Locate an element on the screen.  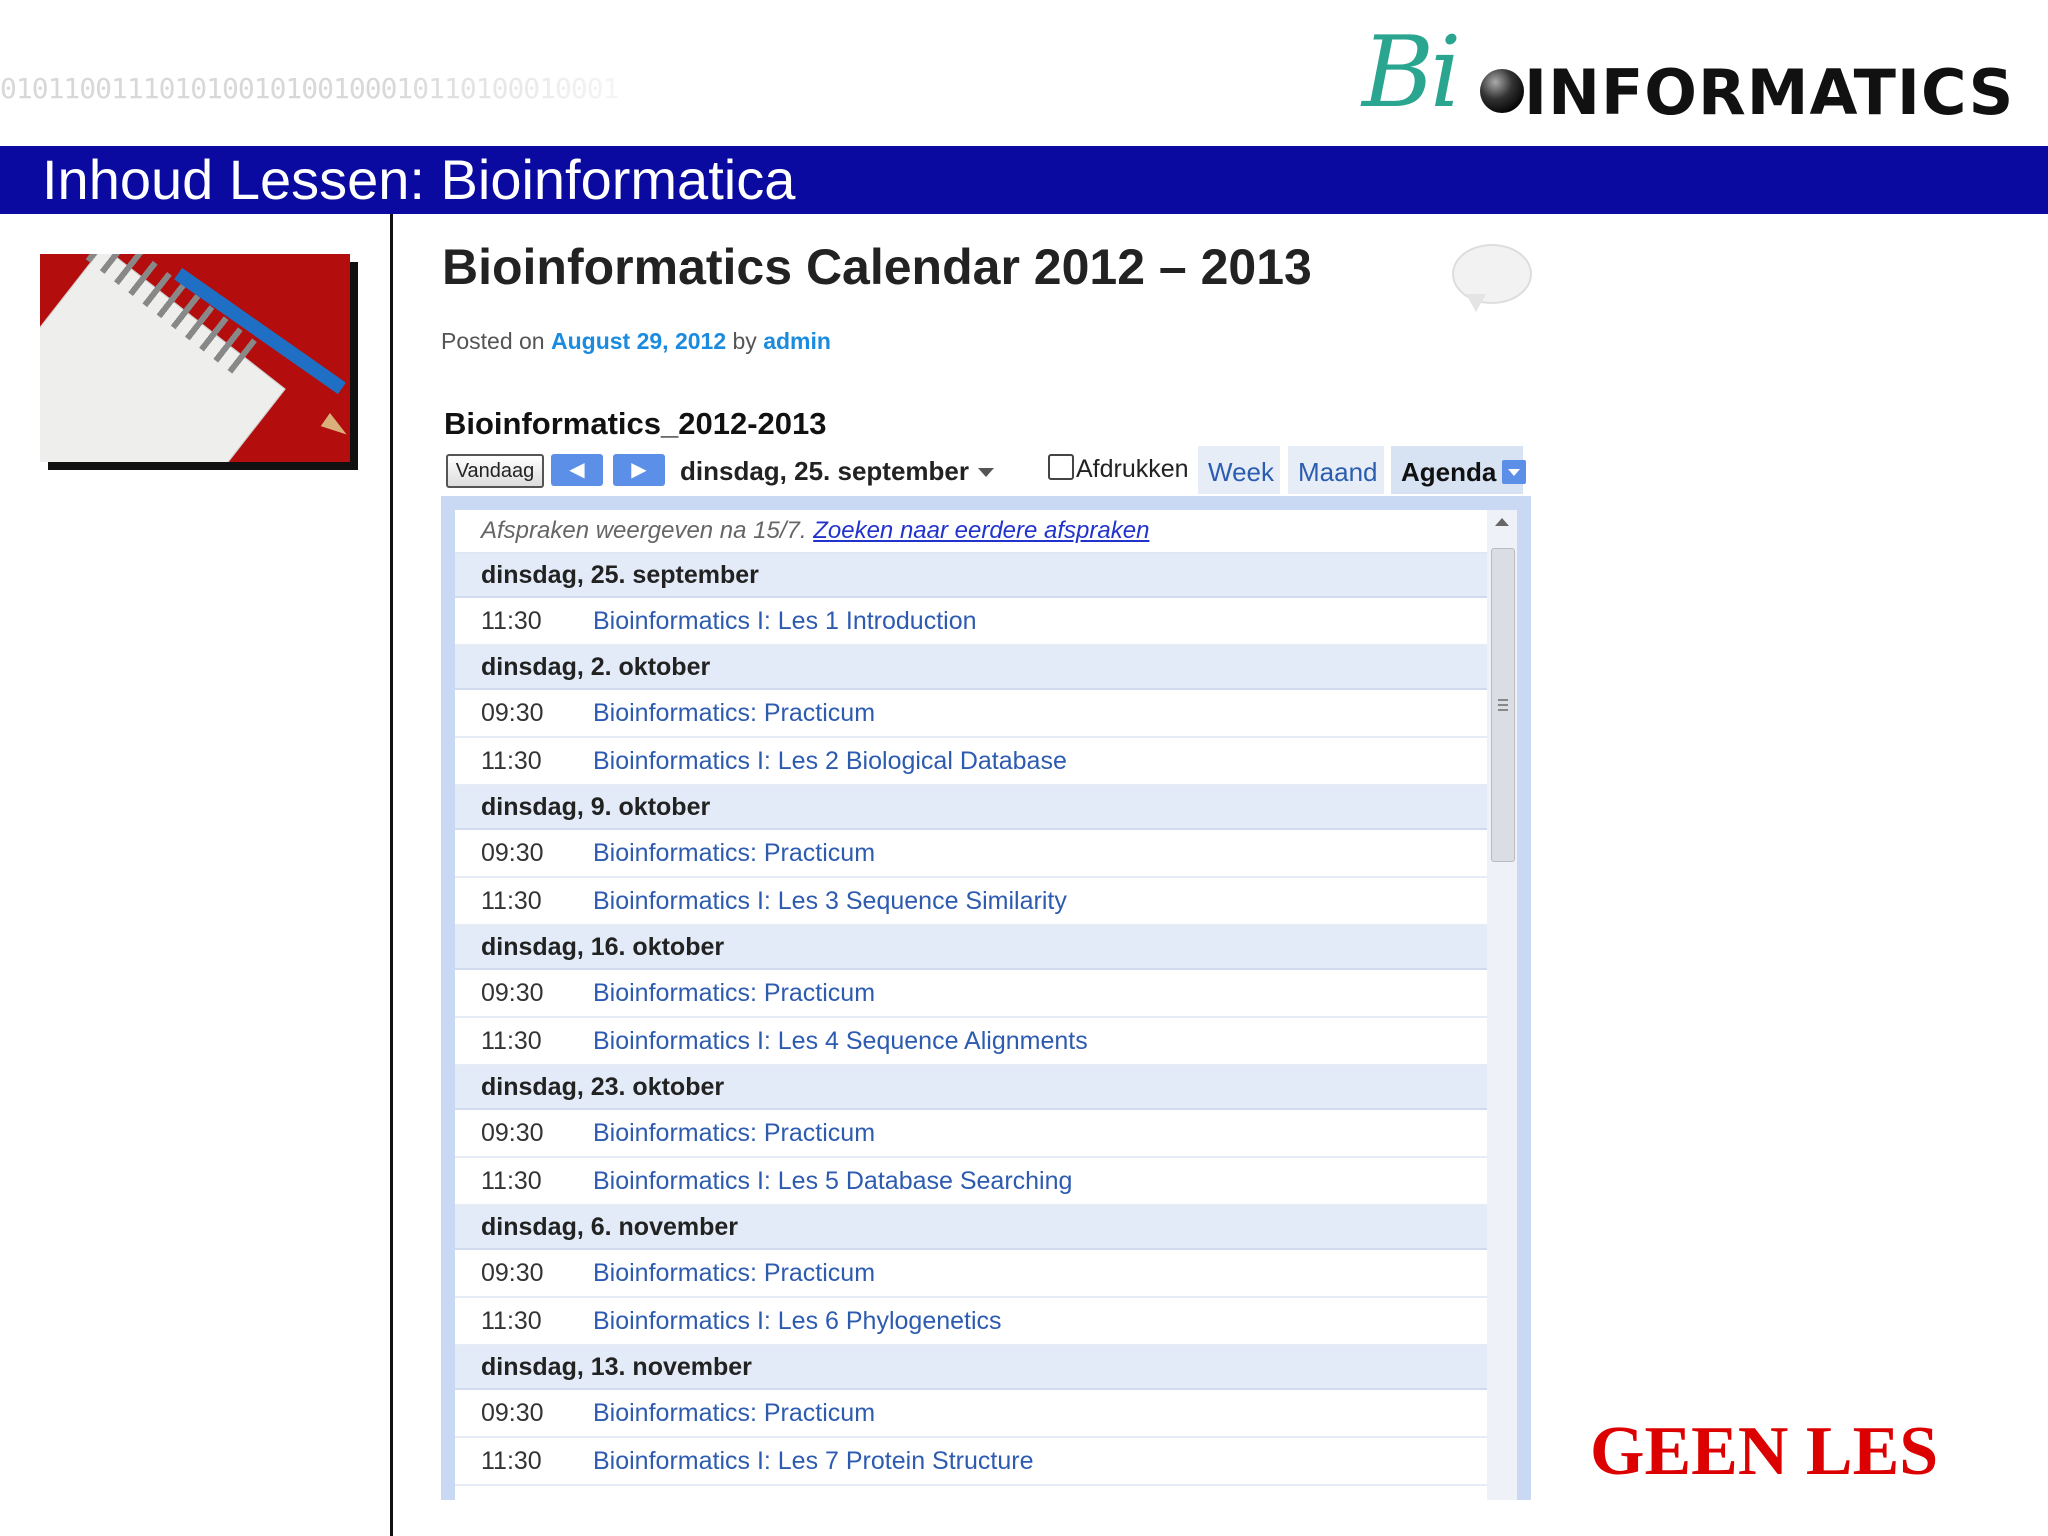
agenda-day-header: dinsdag, 16. oktober is located at coordinates (971, 948).